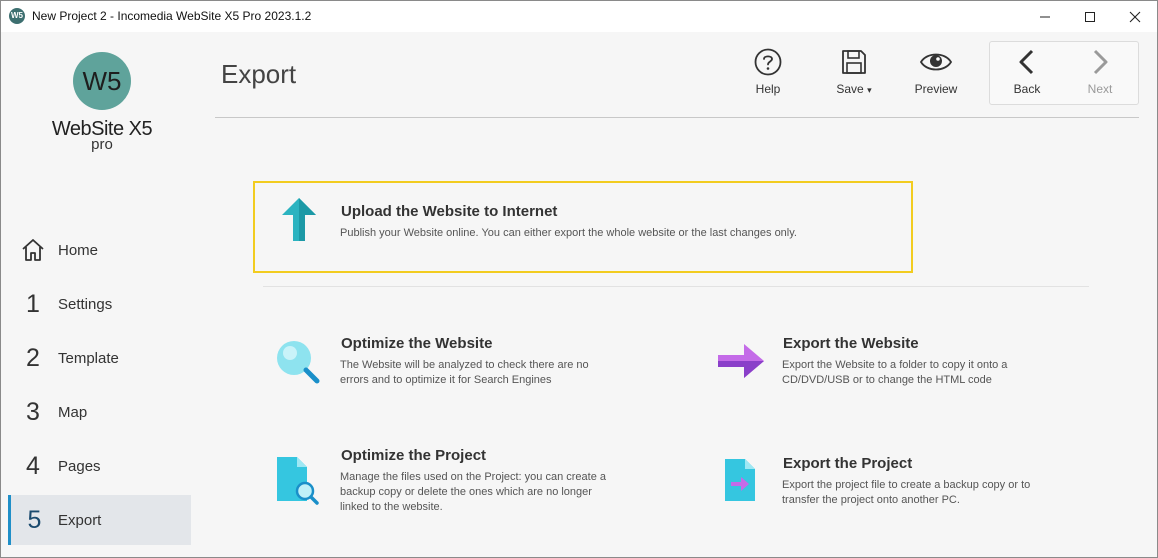 The height and width of the screenshot is (558, 1158). I want to click on back-button: Back, so click(1027, 75).